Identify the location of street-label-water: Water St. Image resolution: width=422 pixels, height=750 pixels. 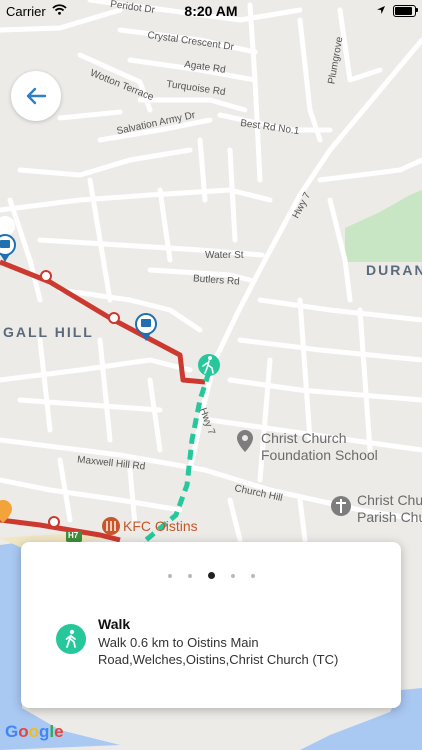
(224, 255).